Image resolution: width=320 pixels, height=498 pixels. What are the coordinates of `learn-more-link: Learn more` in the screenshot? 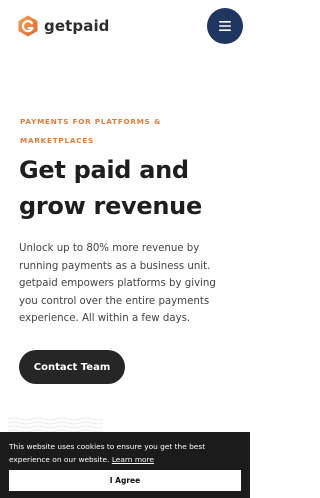 It's located at (133, 459).